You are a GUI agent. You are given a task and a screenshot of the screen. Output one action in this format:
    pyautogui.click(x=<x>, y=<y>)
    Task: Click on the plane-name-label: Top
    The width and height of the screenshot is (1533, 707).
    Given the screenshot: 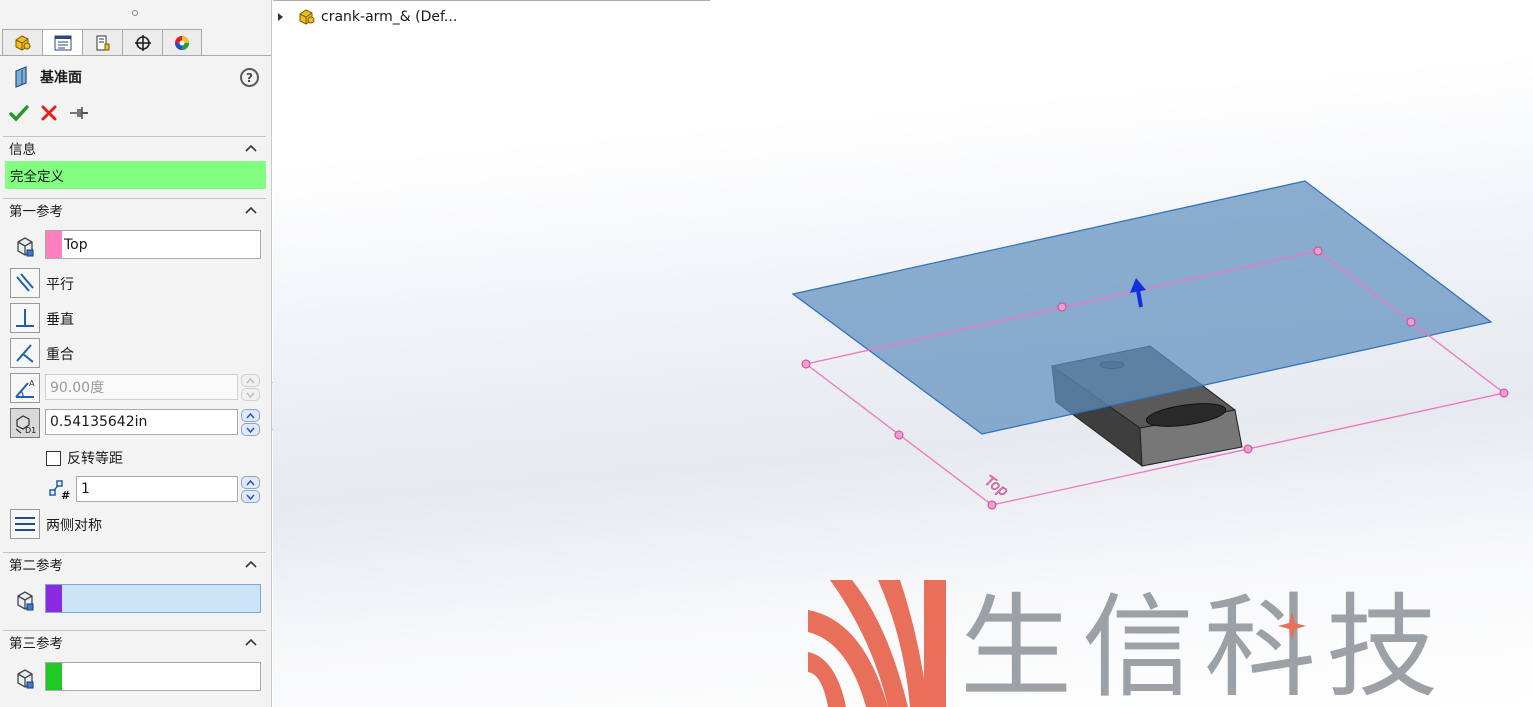 What is the action you would take?
    pyautogui.click(x=996, y=486)
    